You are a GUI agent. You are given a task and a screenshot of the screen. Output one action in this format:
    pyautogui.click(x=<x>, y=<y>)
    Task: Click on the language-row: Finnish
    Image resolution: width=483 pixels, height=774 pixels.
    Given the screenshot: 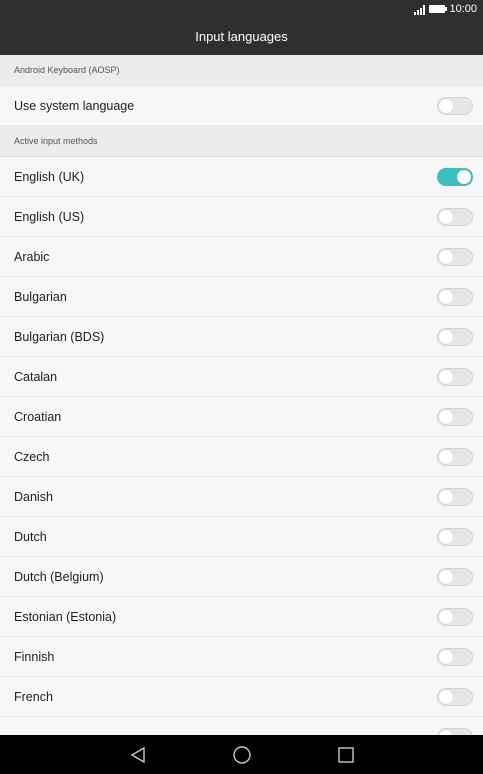 What is the action you would take?
    pyautogui.click(x=241, y=657)
    